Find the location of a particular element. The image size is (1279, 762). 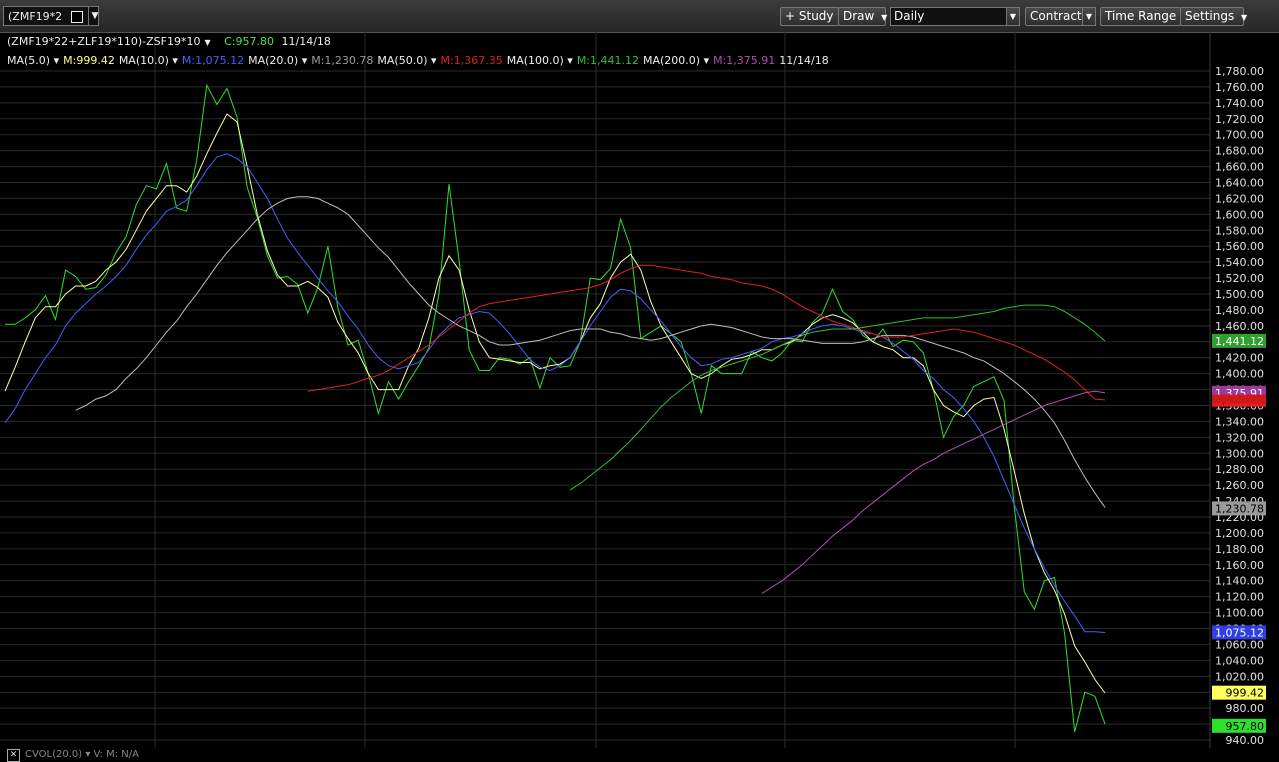

y-tick-label: 1,400.00 is located at coordinates (1239, 374).